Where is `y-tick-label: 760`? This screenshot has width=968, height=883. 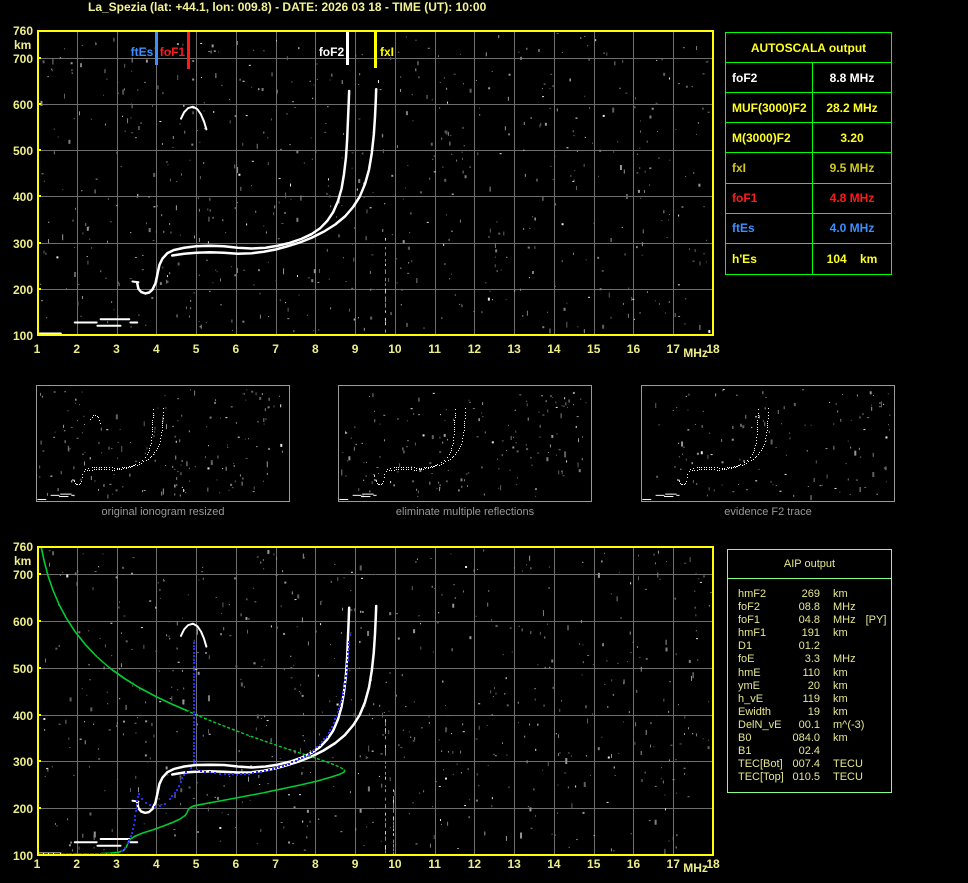
y-tick-label: 760 is located at coordinates (22, 31).